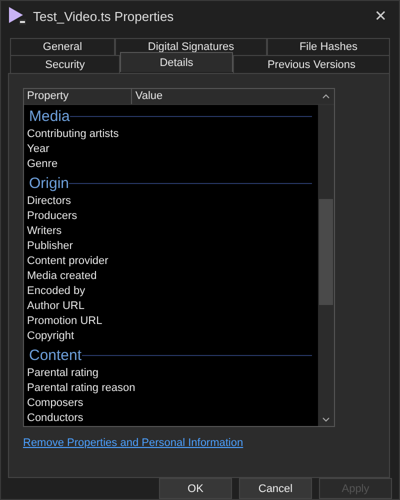 The width and height of the screenshot is (400, 500). What do you see at coordinates (62, 276) in the screenshot?
I see `property-name: Media created` at bounding box center [62, 276].